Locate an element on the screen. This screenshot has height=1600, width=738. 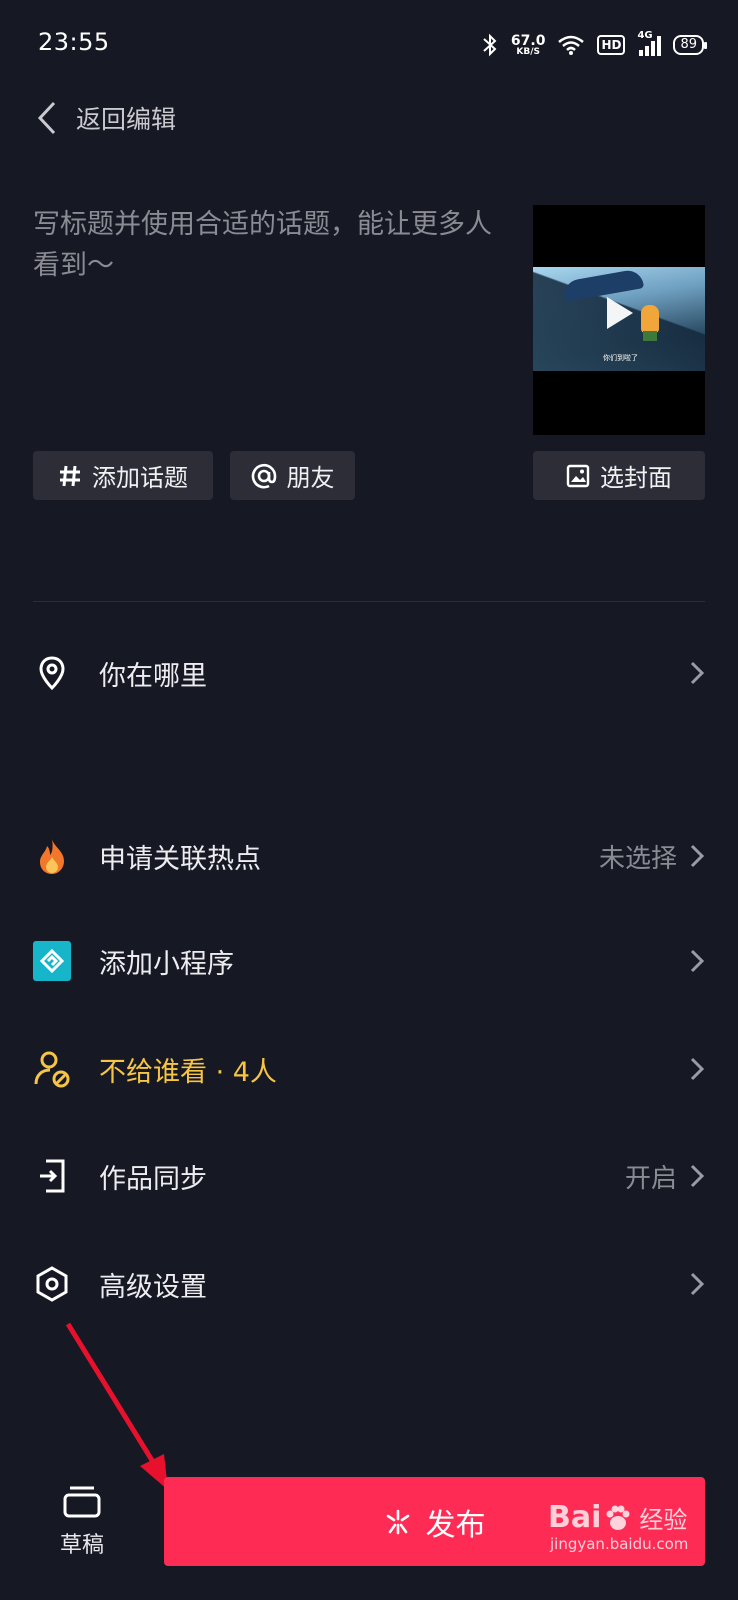
divider is located at coordinates (369, 601).